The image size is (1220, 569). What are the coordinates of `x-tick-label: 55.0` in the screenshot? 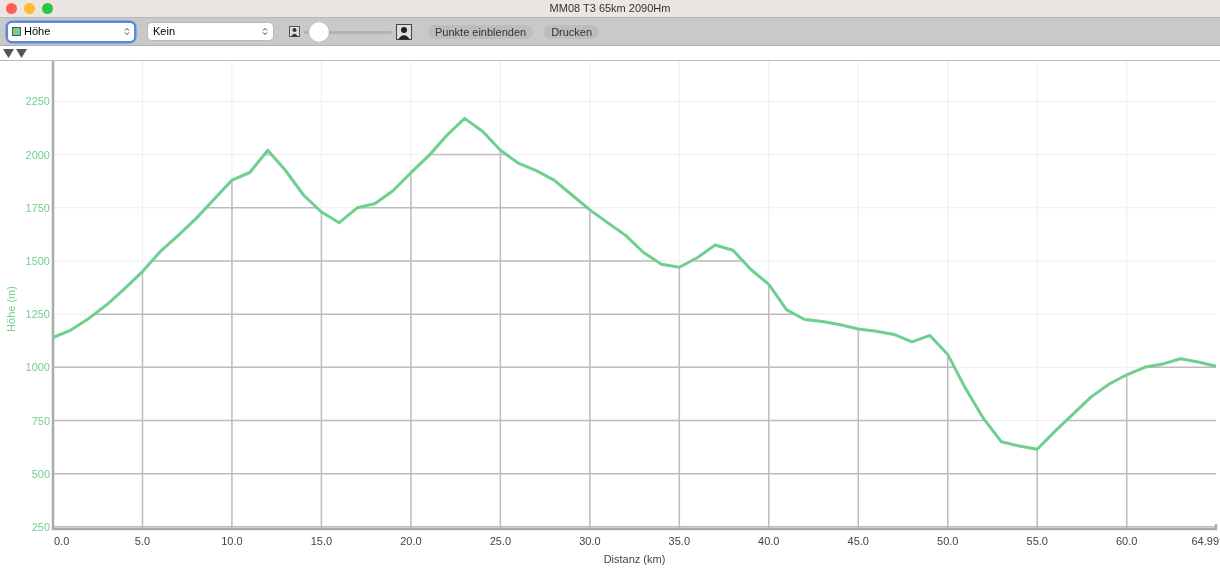 It's located at (1037, 541).